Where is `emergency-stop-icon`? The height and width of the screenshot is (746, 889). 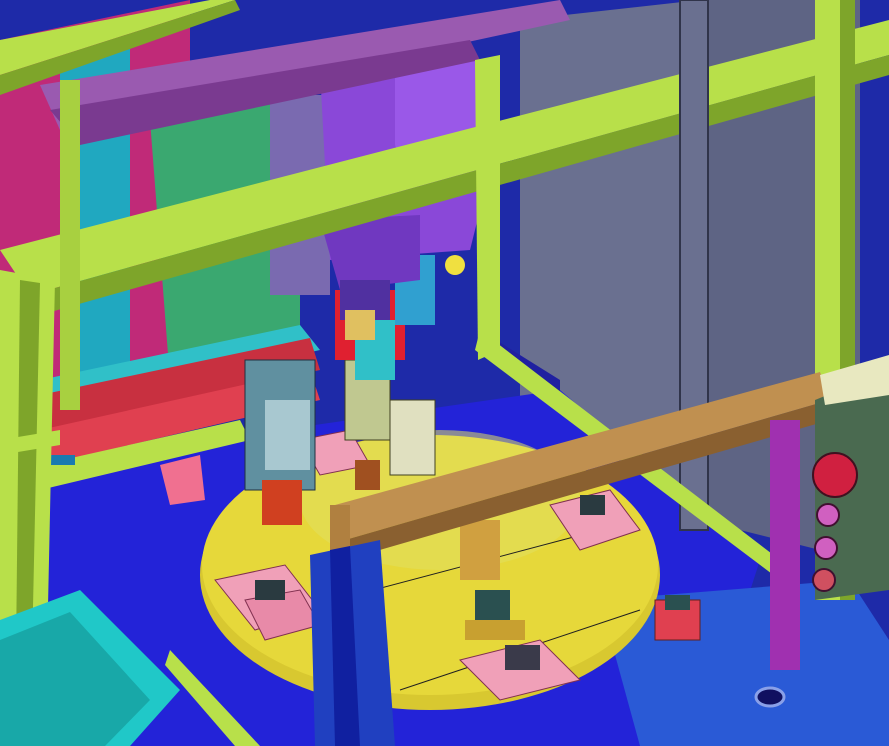
emergency-stop-icon is located at coordinates (835, 475).